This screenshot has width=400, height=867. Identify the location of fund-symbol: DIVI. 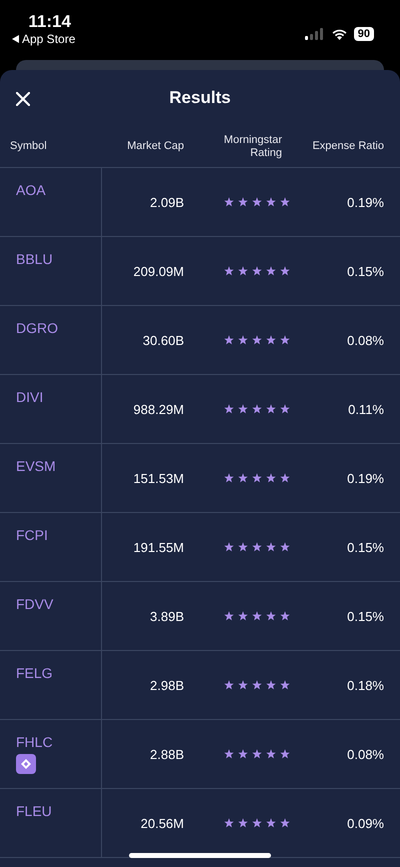
(30, 397).